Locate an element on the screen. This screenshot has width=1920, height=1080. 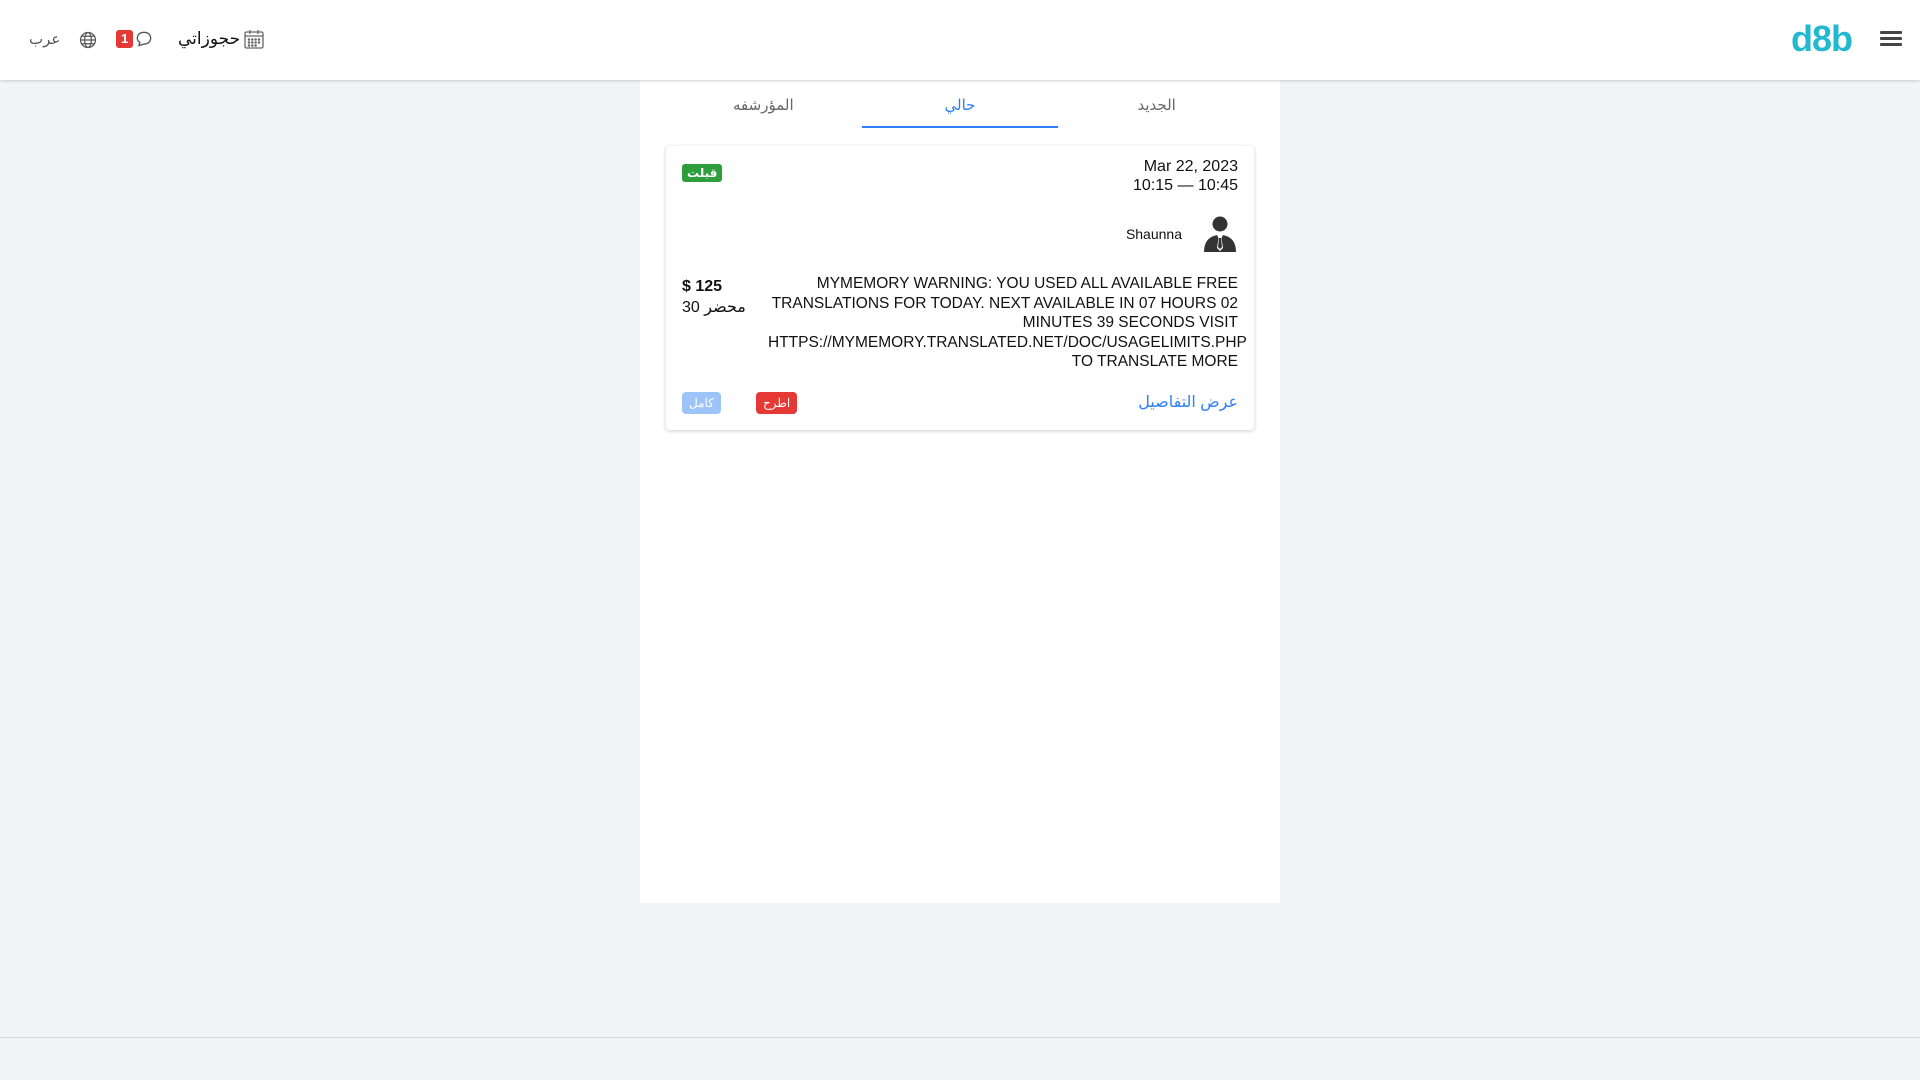
menu-icon is located at coordinates (1891, 39).